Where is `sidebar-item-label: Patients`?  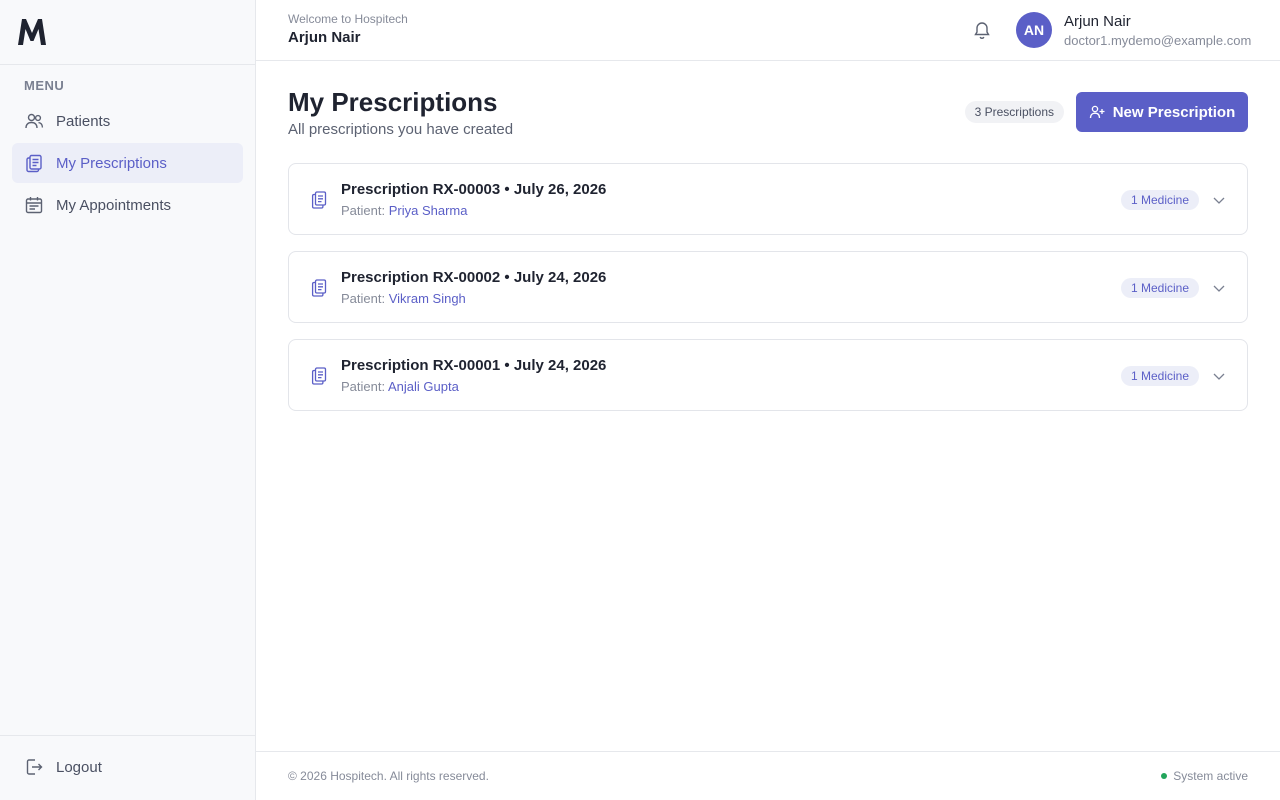 sidebar-item-label: Patients is located at coordinates (83, 121).